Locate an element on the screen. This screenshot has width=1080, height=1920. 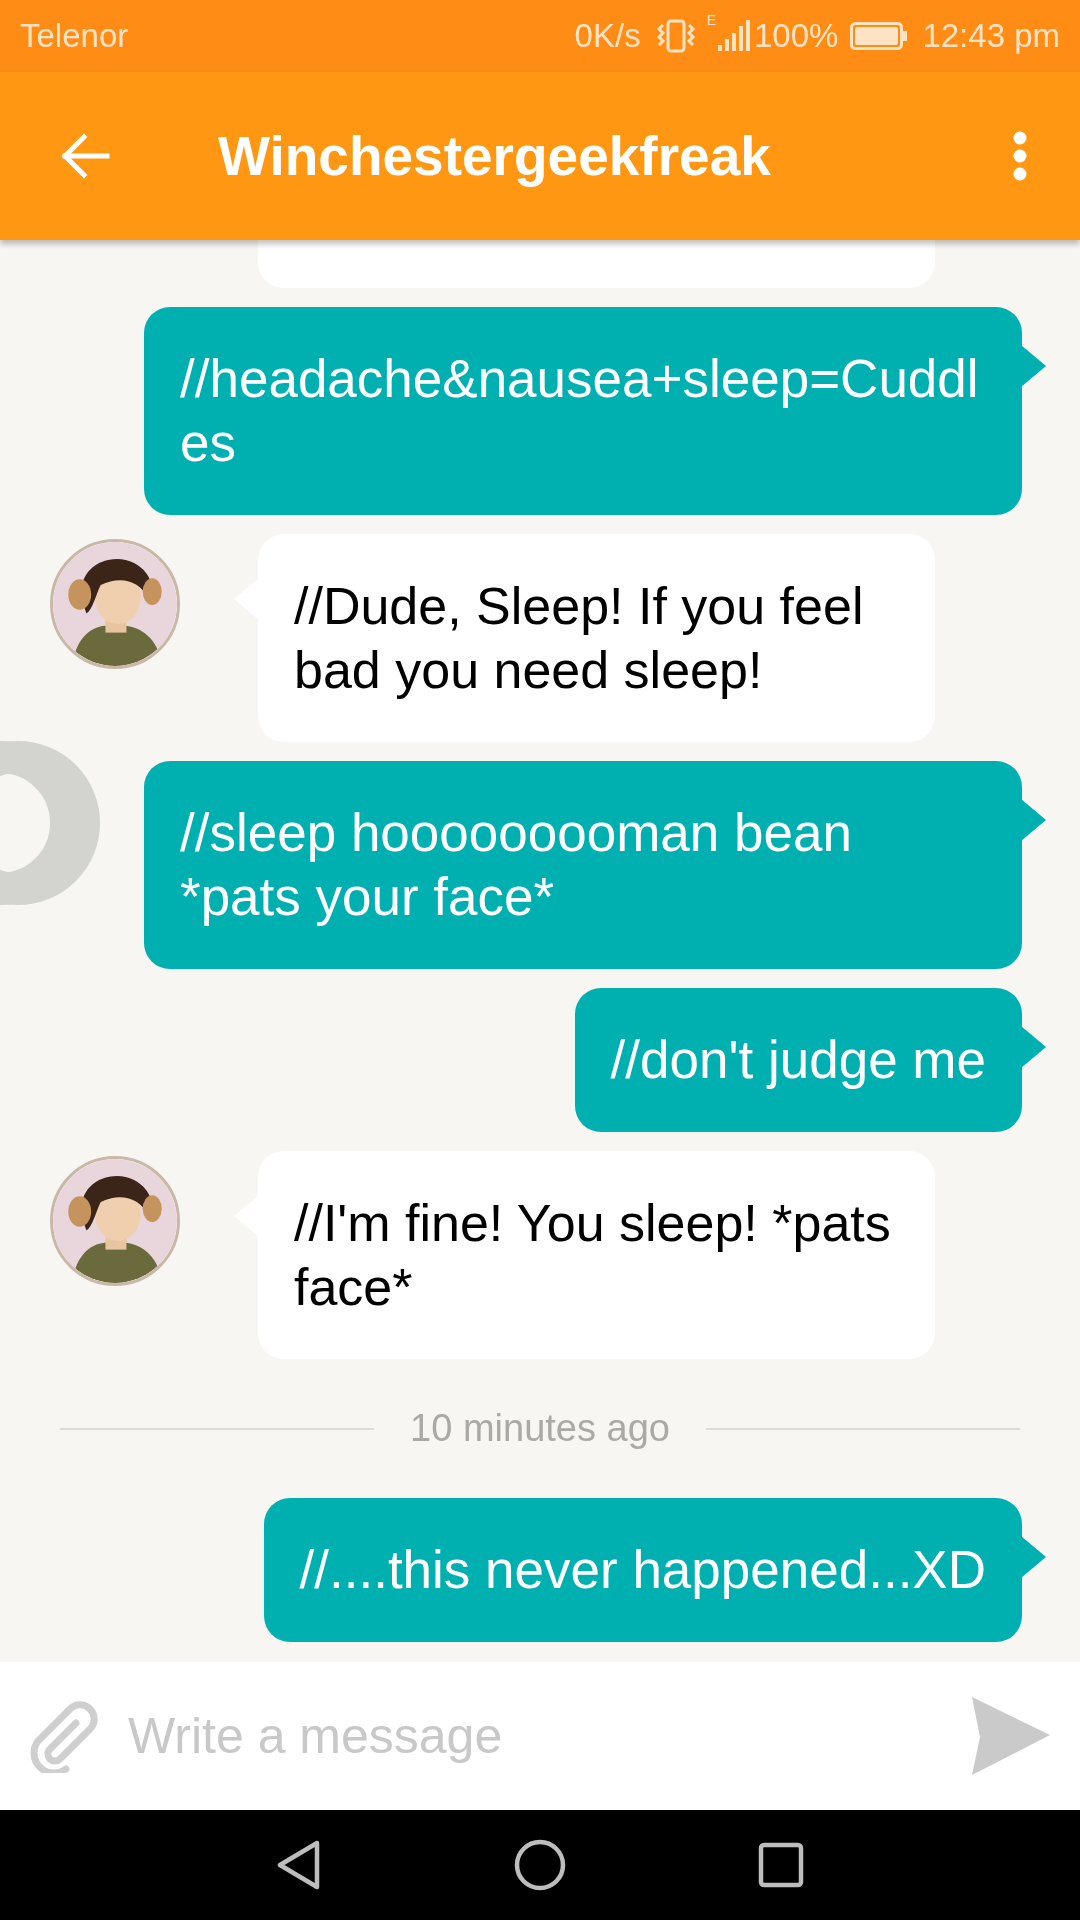
network-type-label: E is located at coordinates (711, 20).